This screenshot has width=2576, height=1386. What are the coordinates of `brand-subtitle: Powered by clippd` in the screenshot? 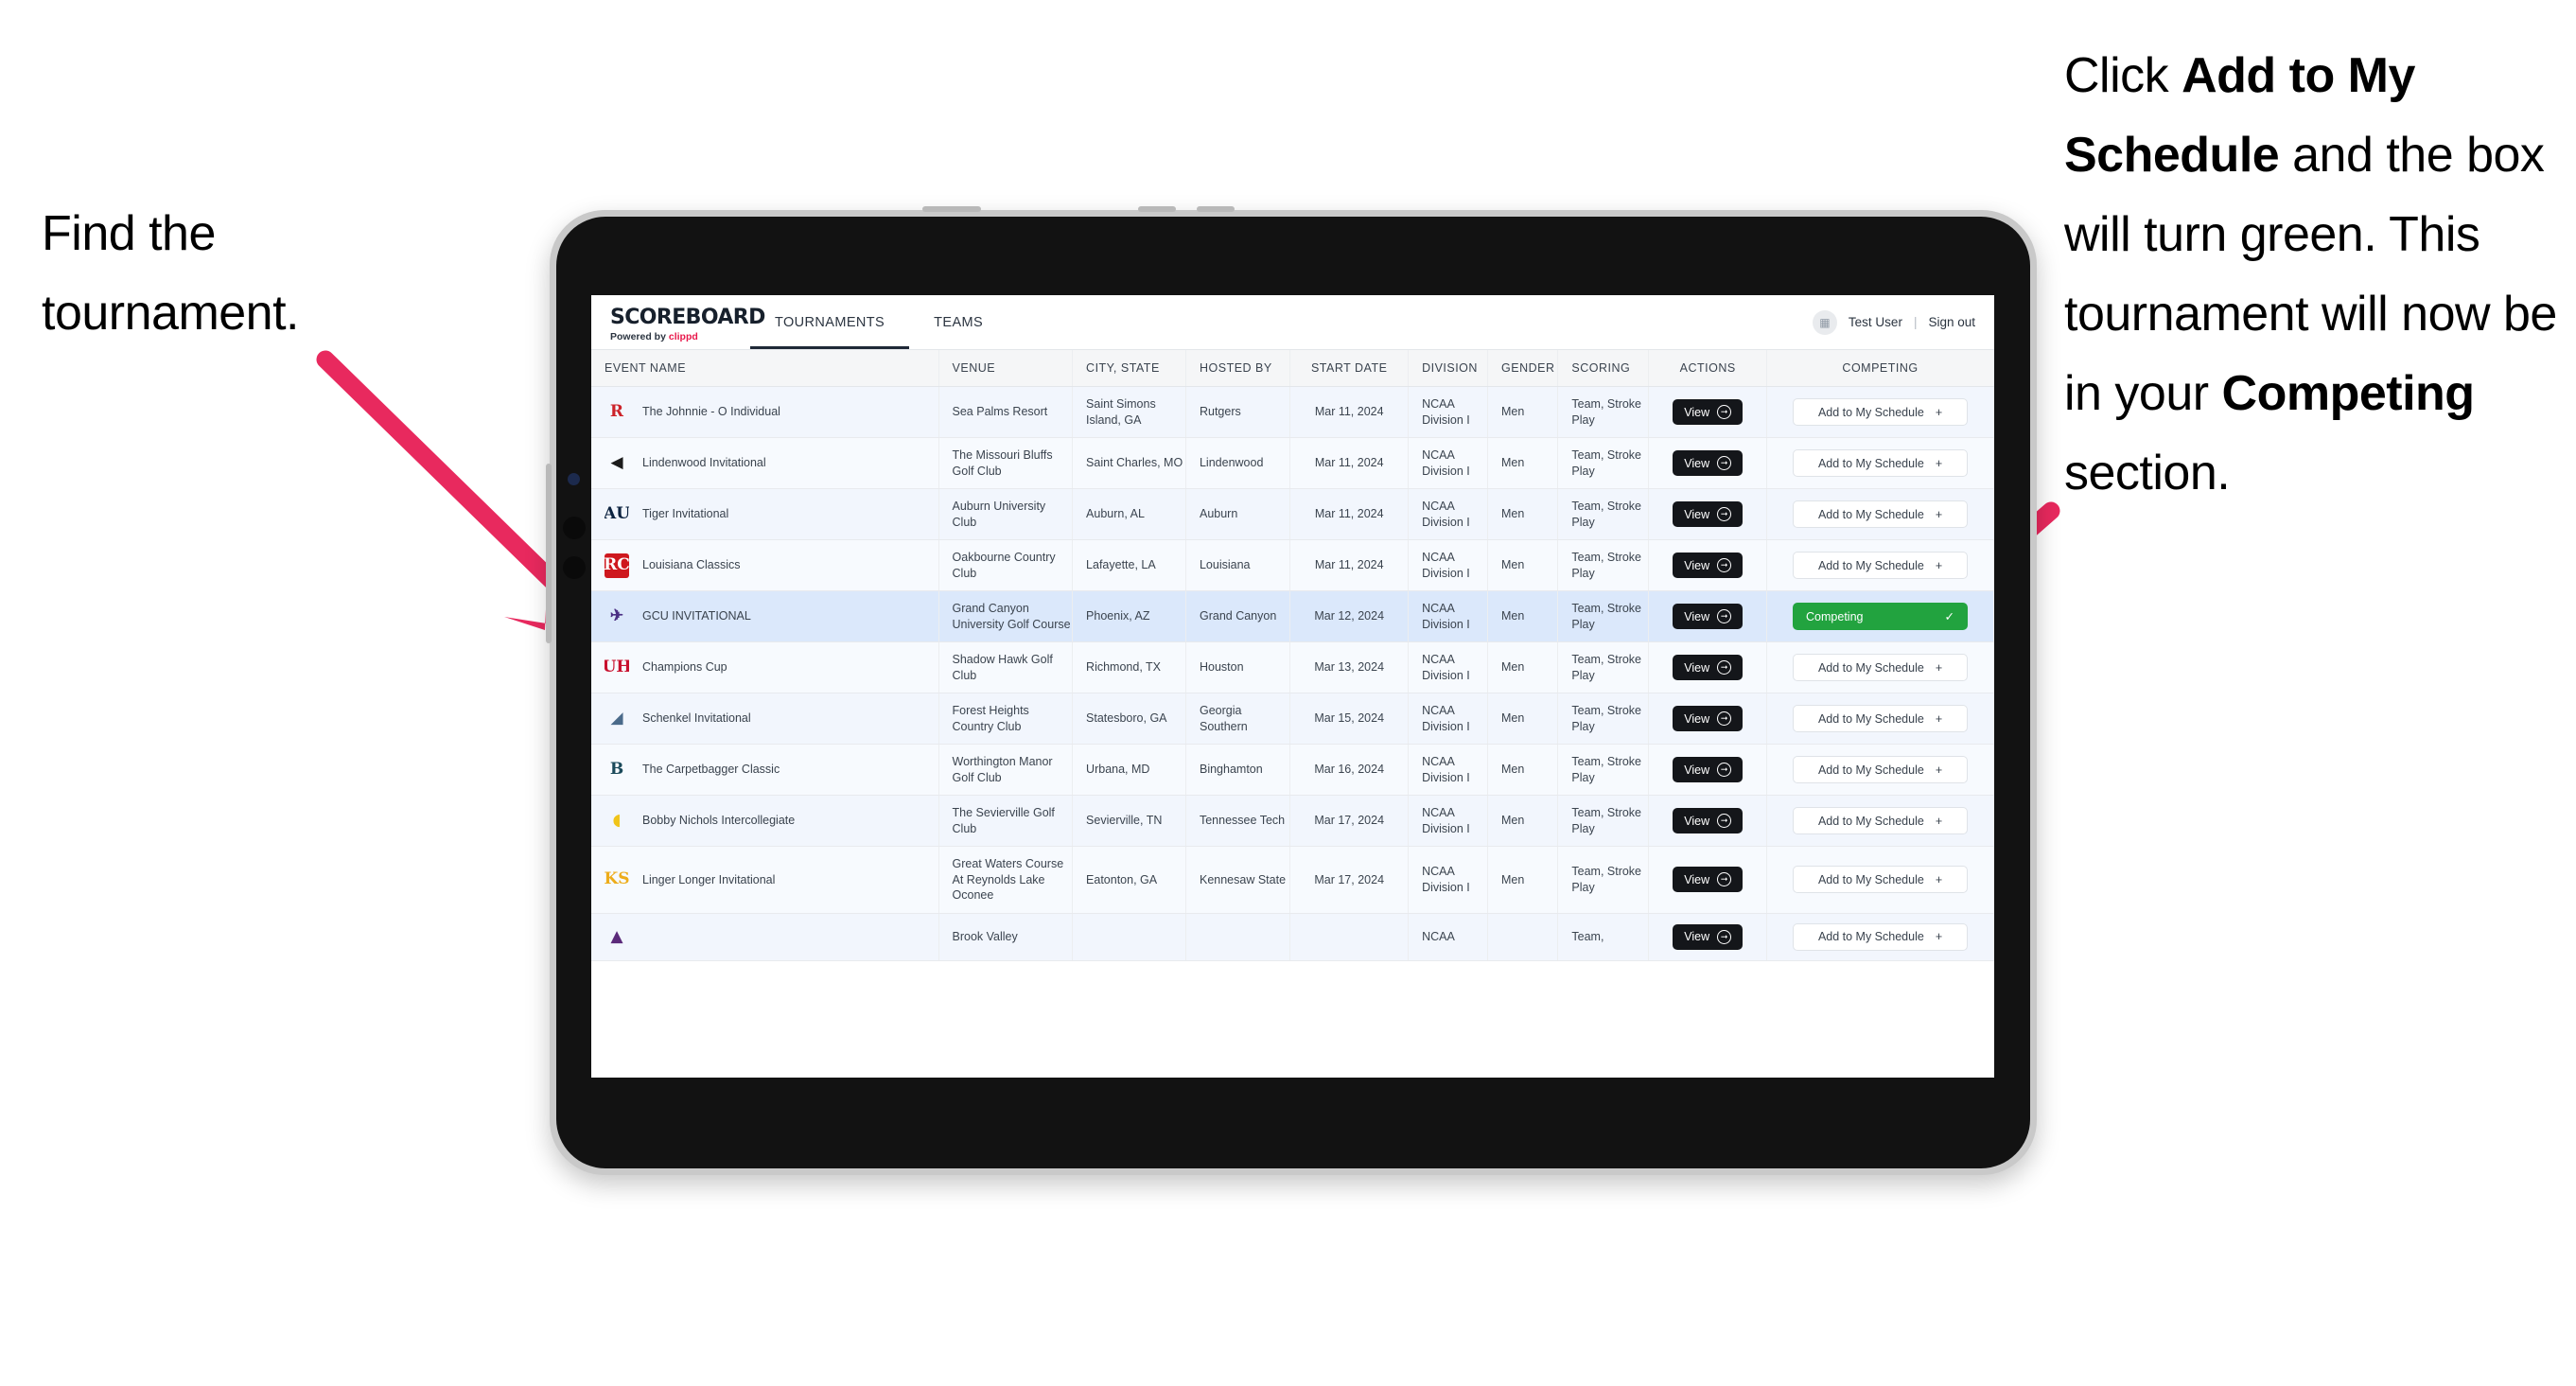 It's located at (680, 337).